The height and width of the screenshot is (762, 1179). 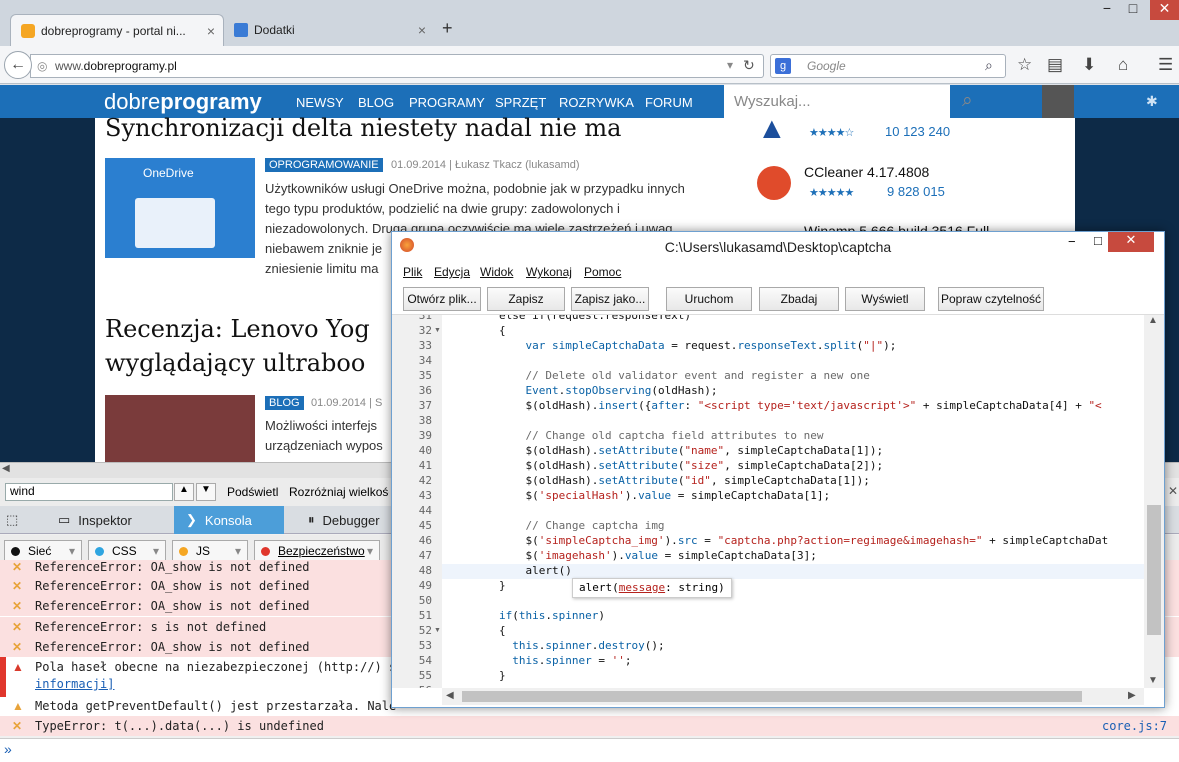 What do you see at coordinates (772, 696) in the screenshot?
I see `horizontal-scroll-thumb` at bounding box center [772, 696].